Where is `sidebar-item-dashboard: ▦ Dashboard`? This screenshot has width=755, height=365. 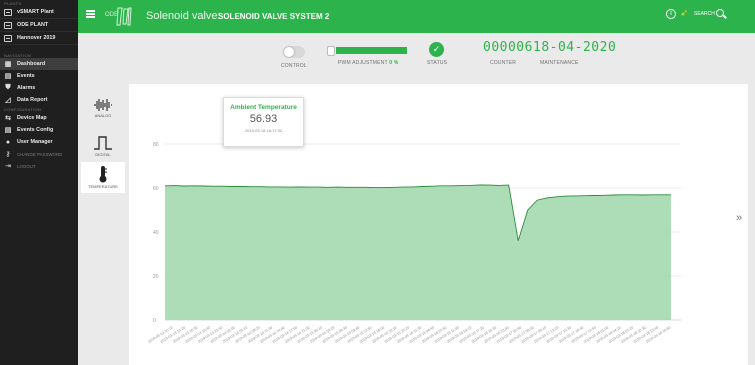
sidebar-item-dashboard: ▦ Dashboard is located at coordinates (39, 64).